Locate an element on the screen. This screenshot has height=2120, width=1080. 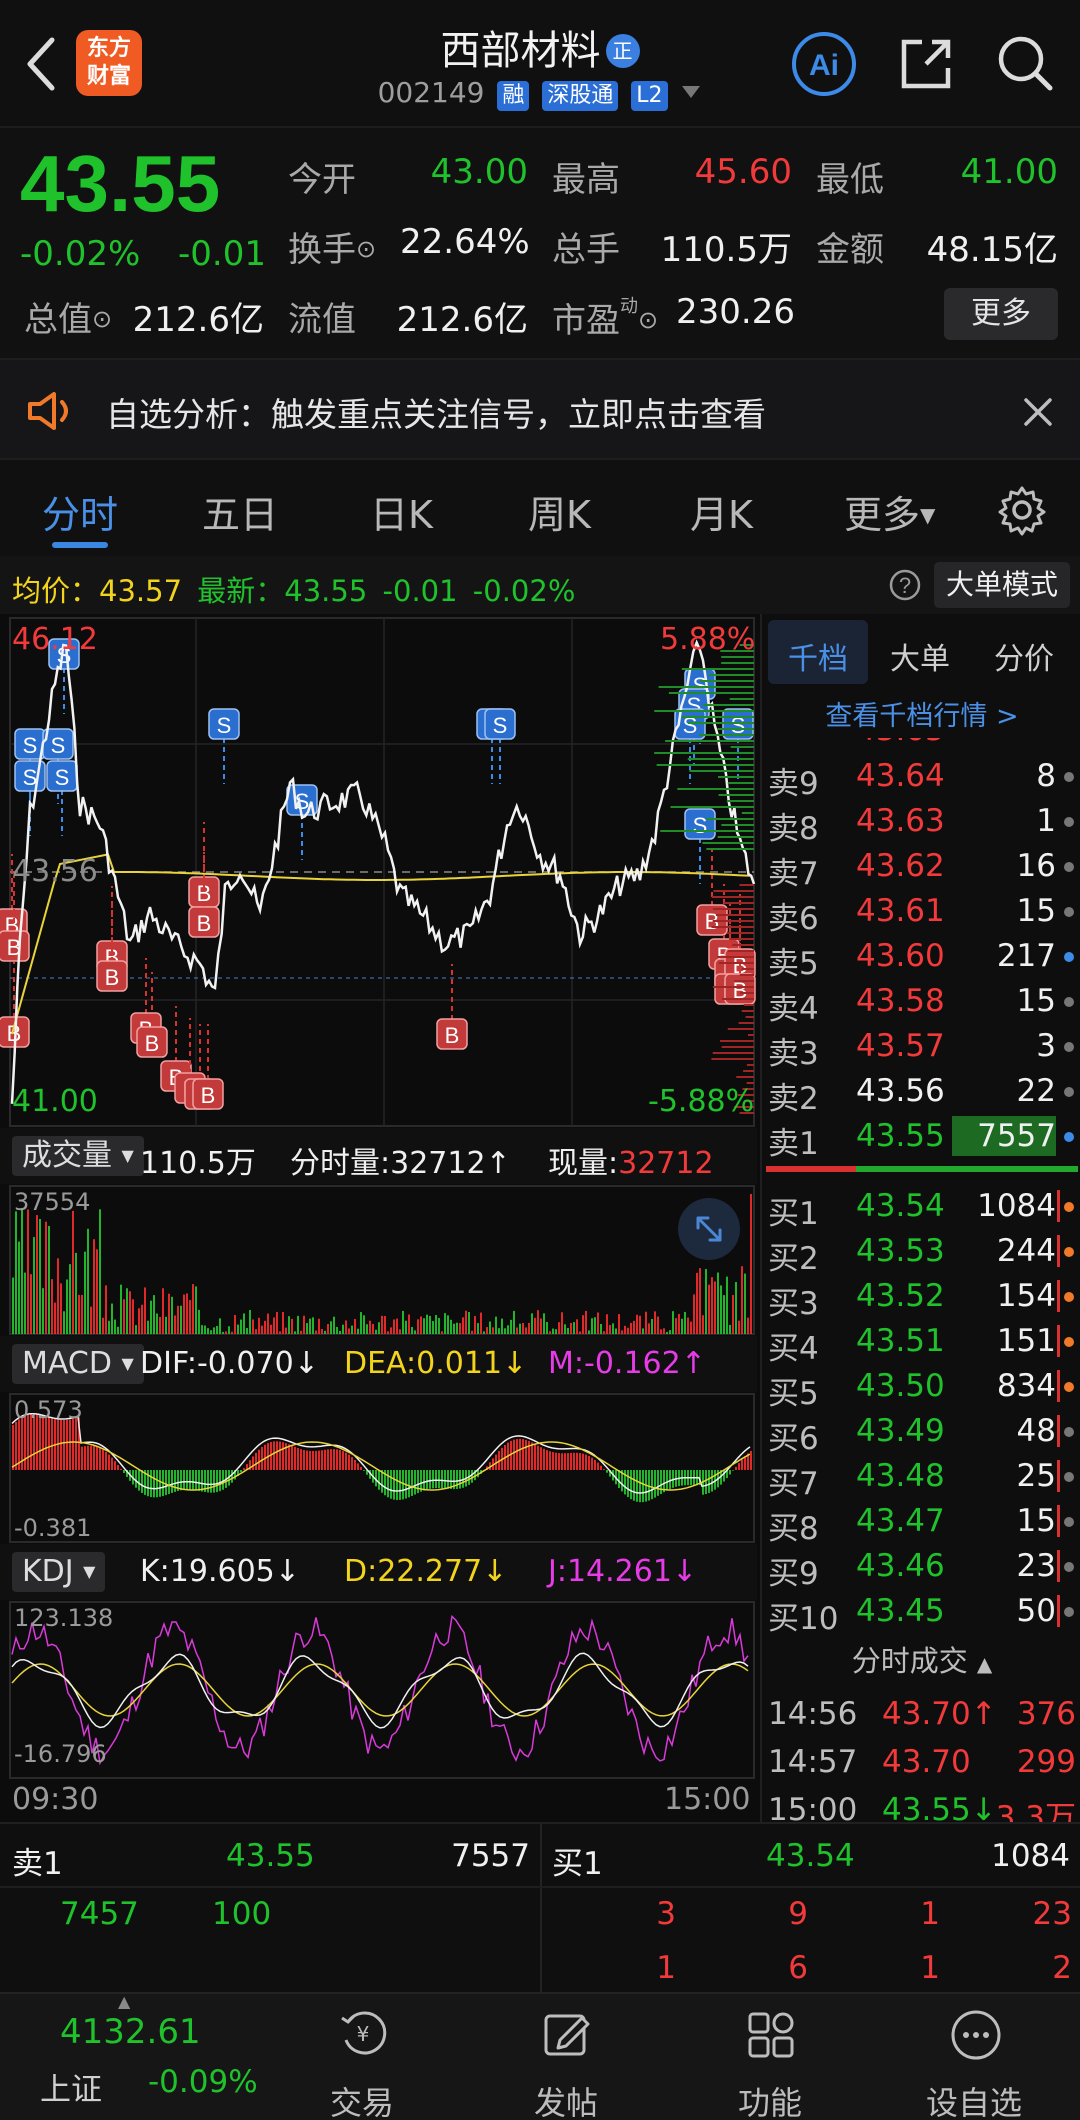
close-icon is located at coordinates (1038, 412).